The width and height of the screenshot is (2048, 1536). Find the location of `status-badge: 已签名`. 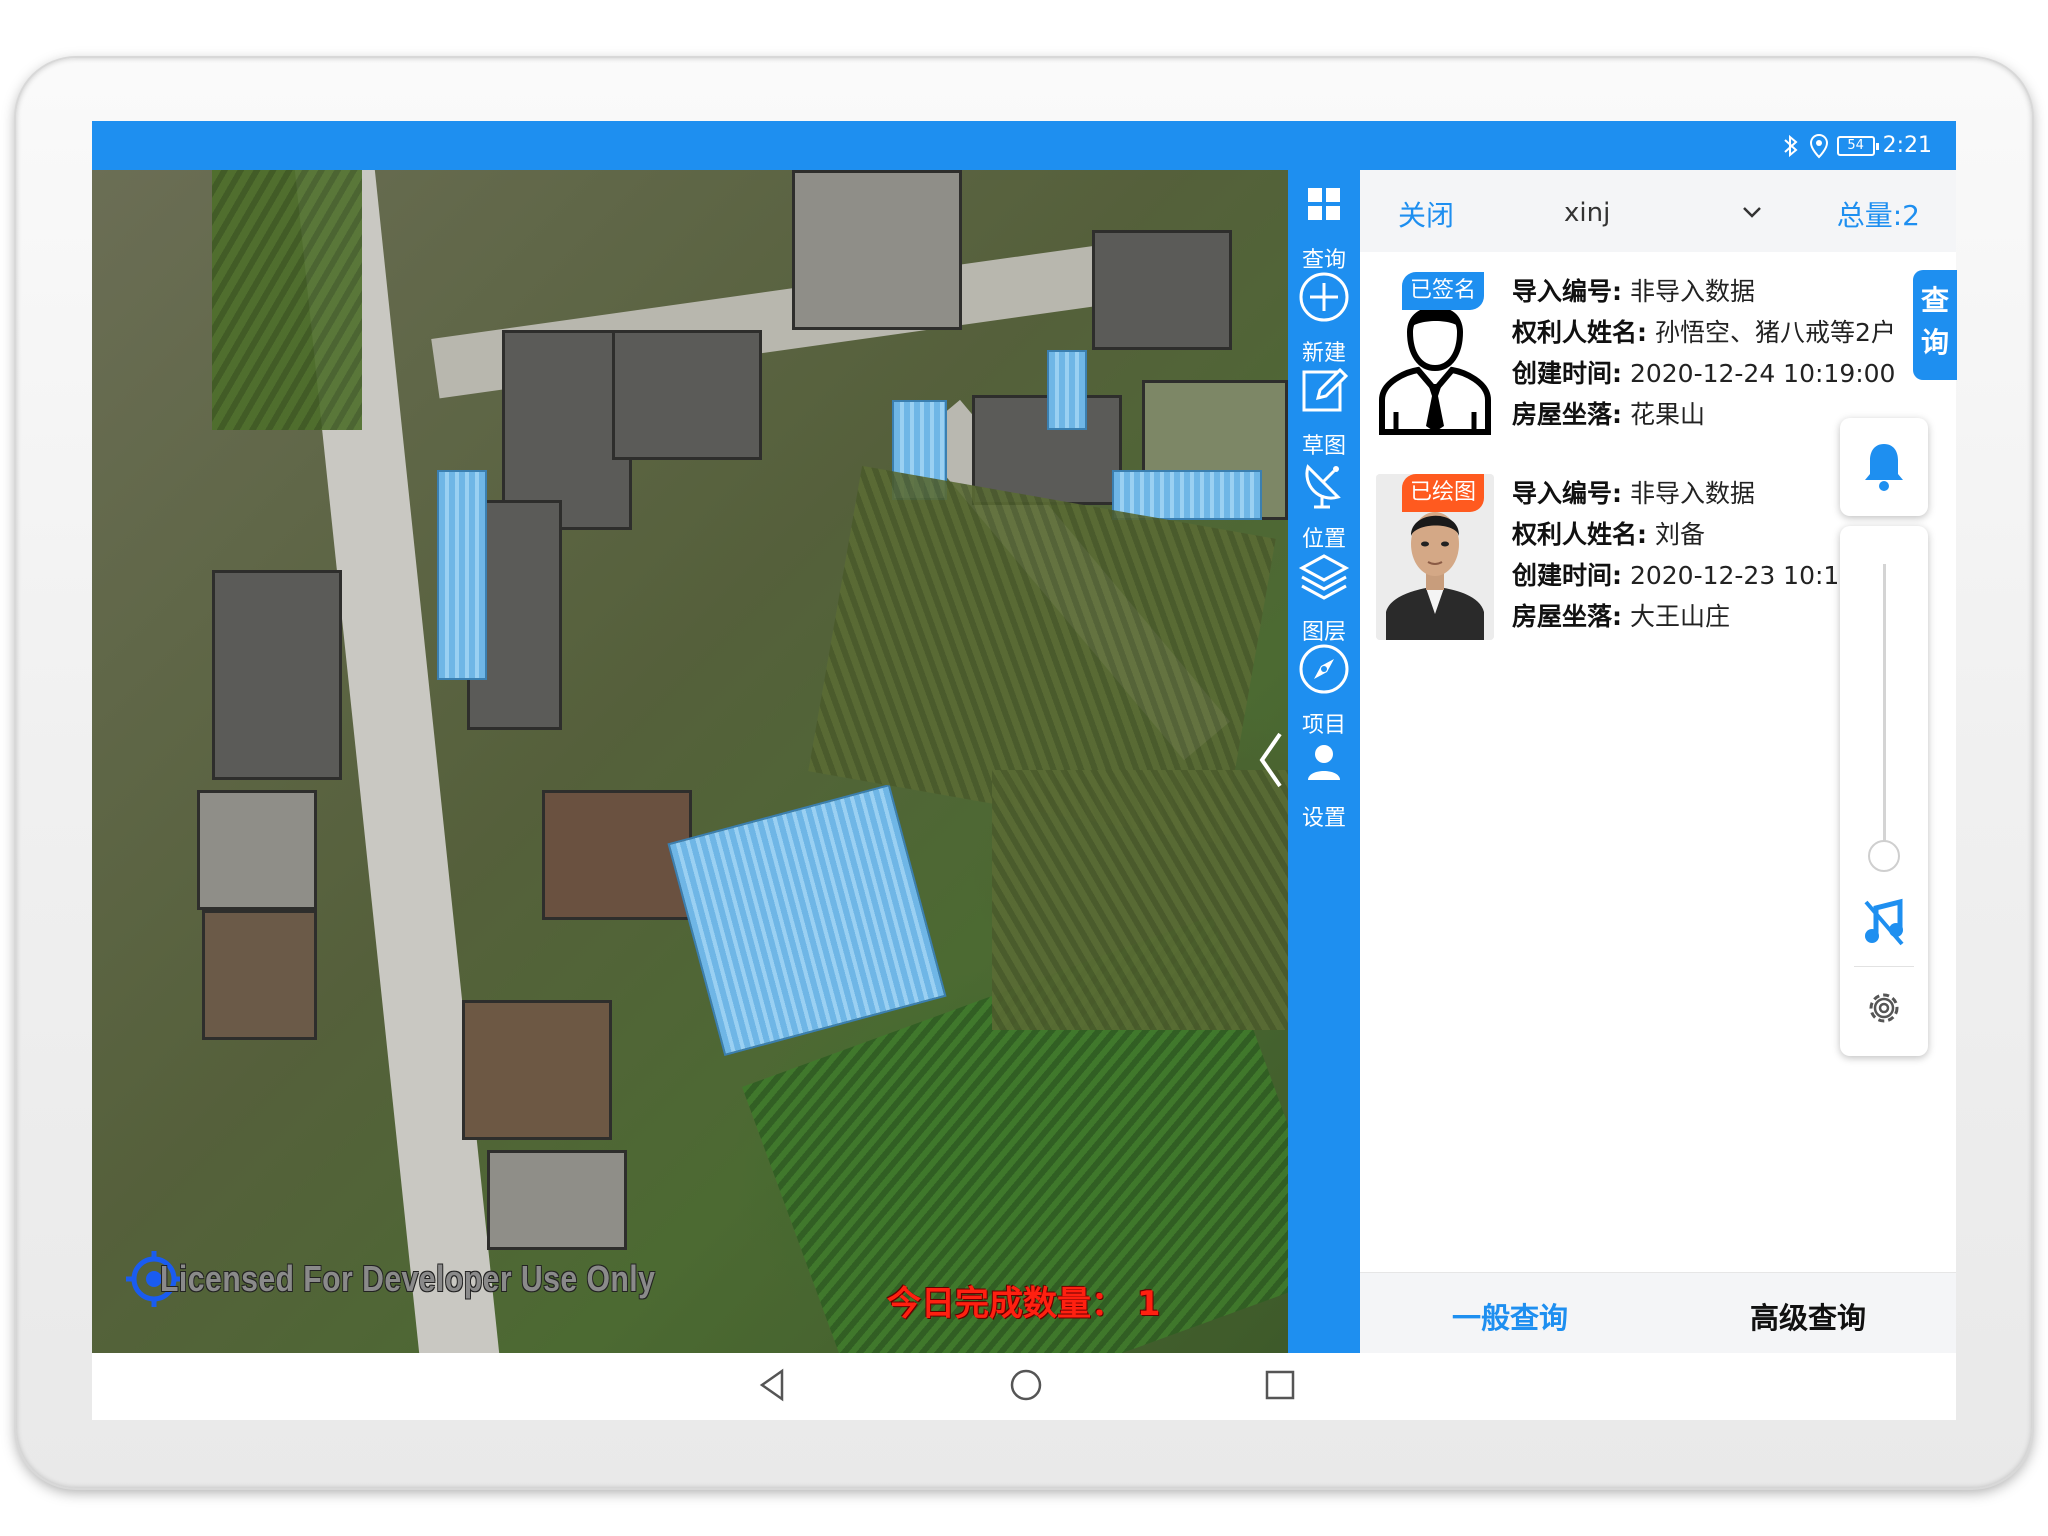

status-badge: 已签名 is located at coordinates (1443, 291).